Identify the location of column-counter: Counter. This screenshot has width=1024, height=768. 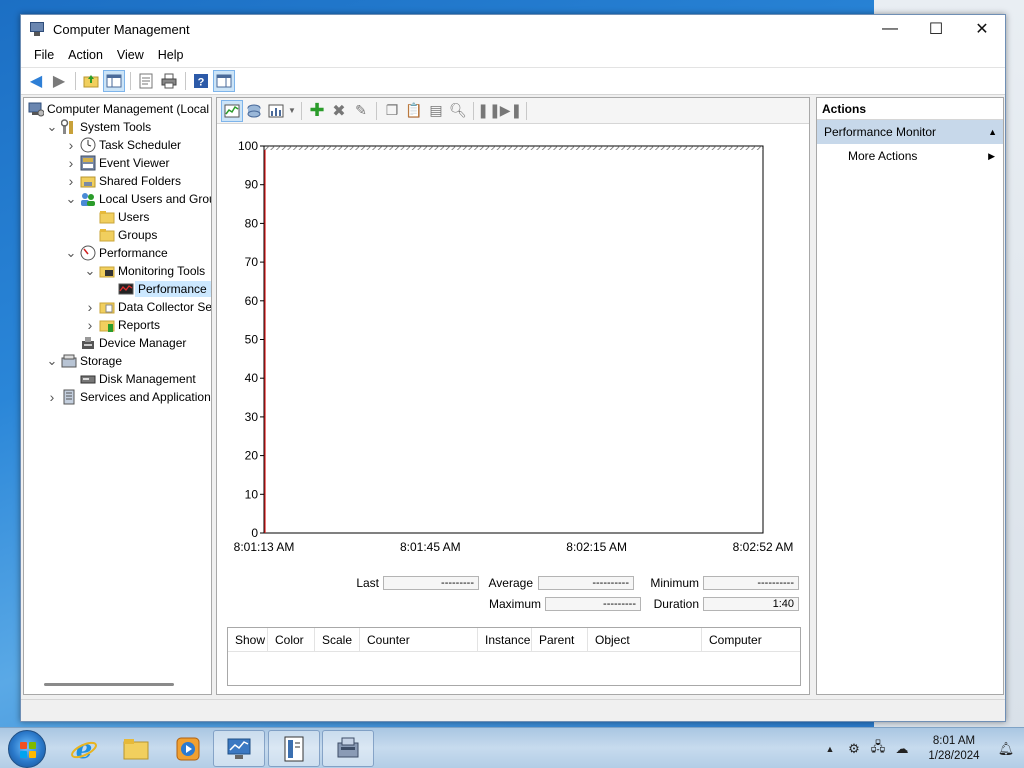
(419, 640).